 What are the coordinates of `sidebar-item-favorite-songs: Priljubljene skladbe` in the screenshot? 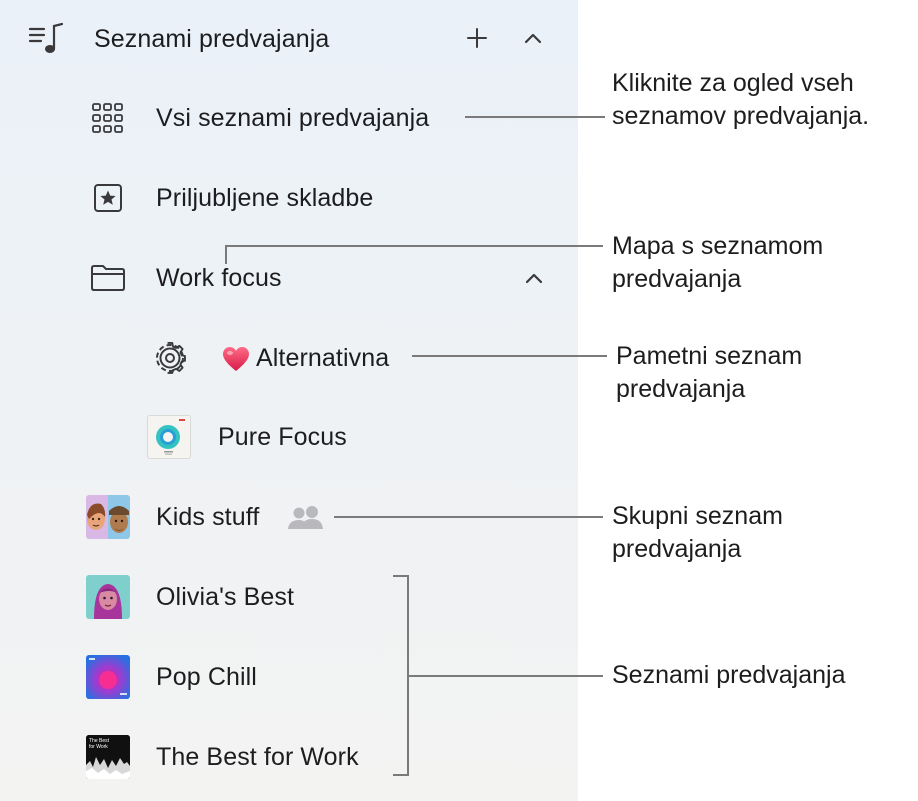 It's located at (264, 198).